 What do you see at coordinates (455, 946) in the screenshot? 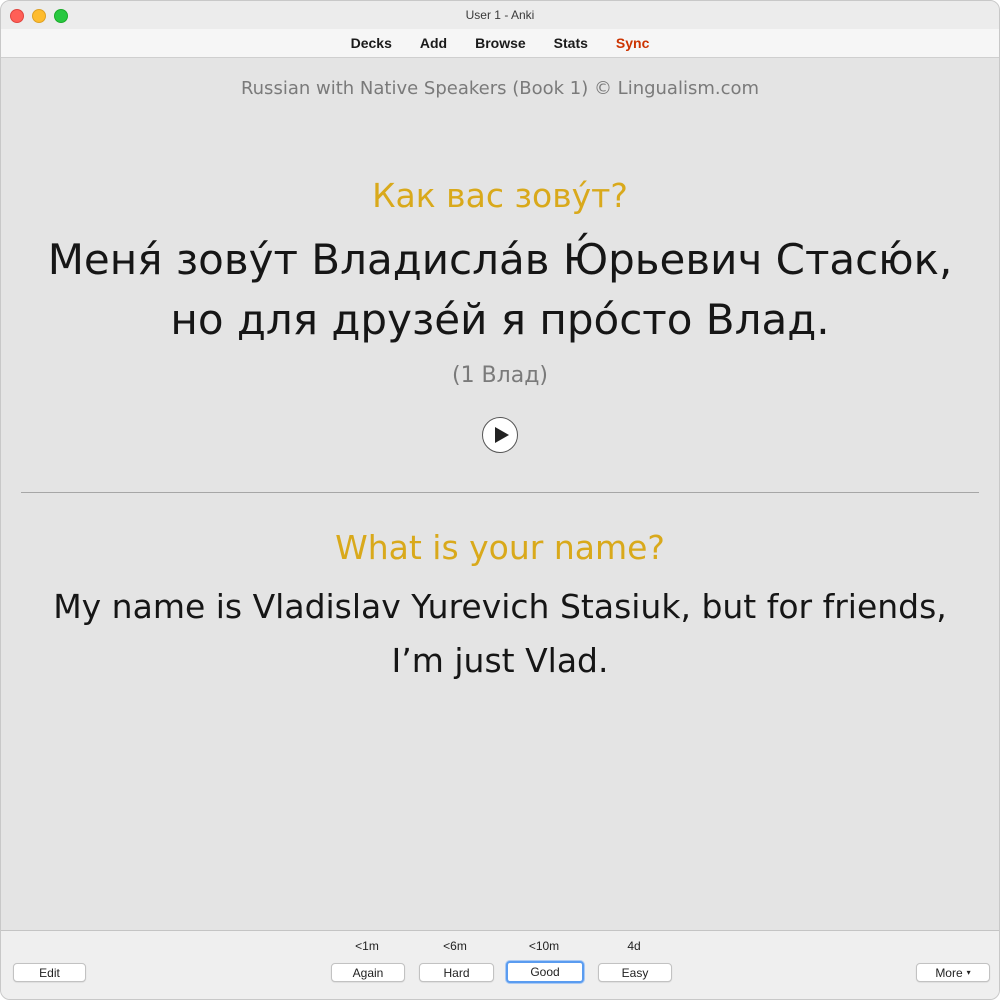
I see `hard-interval: <6m` at bounding box center [455, 946].